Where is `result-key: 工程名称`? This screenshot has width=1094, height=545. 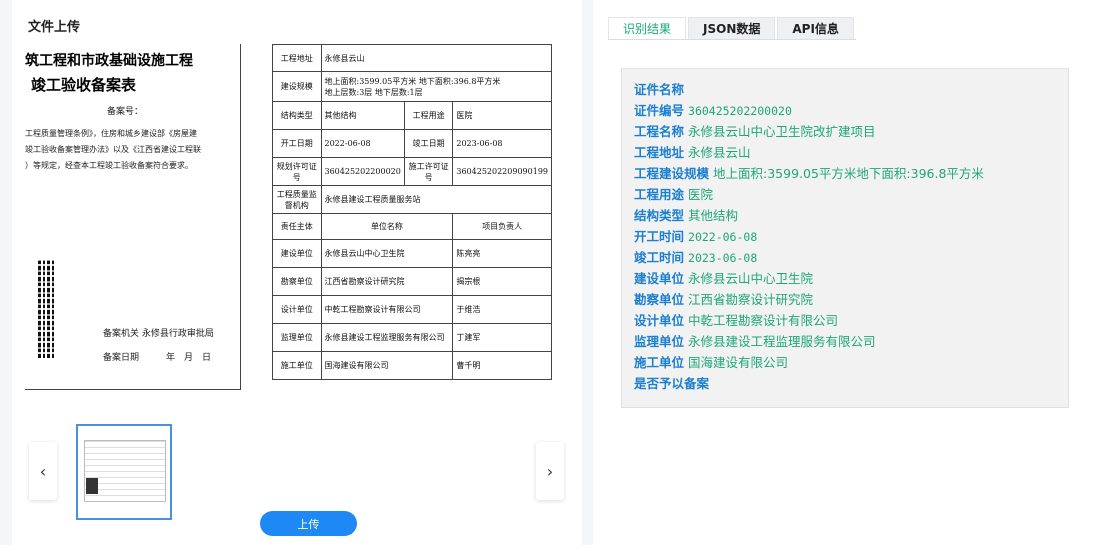 result-key: 工程名称 is located at coordinates (659, 131).